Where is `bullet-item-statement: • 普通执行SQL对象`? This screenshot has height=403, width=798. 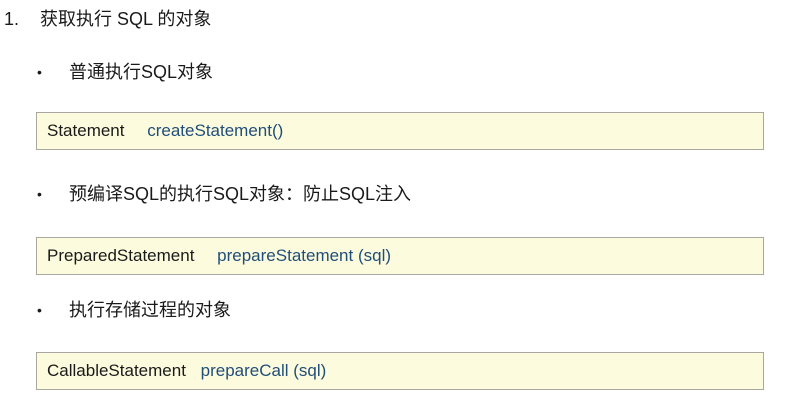
bullet-item-statement: • 普通执行SQL对象 is located at coordinates (125, 72).